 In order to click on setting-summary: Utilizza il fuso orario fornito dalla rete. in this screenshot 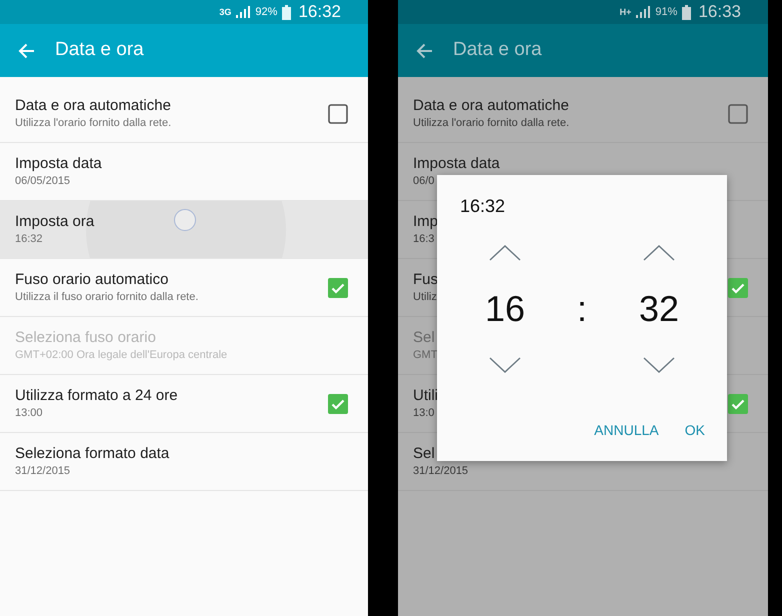, I will do `click(106, 297)`.